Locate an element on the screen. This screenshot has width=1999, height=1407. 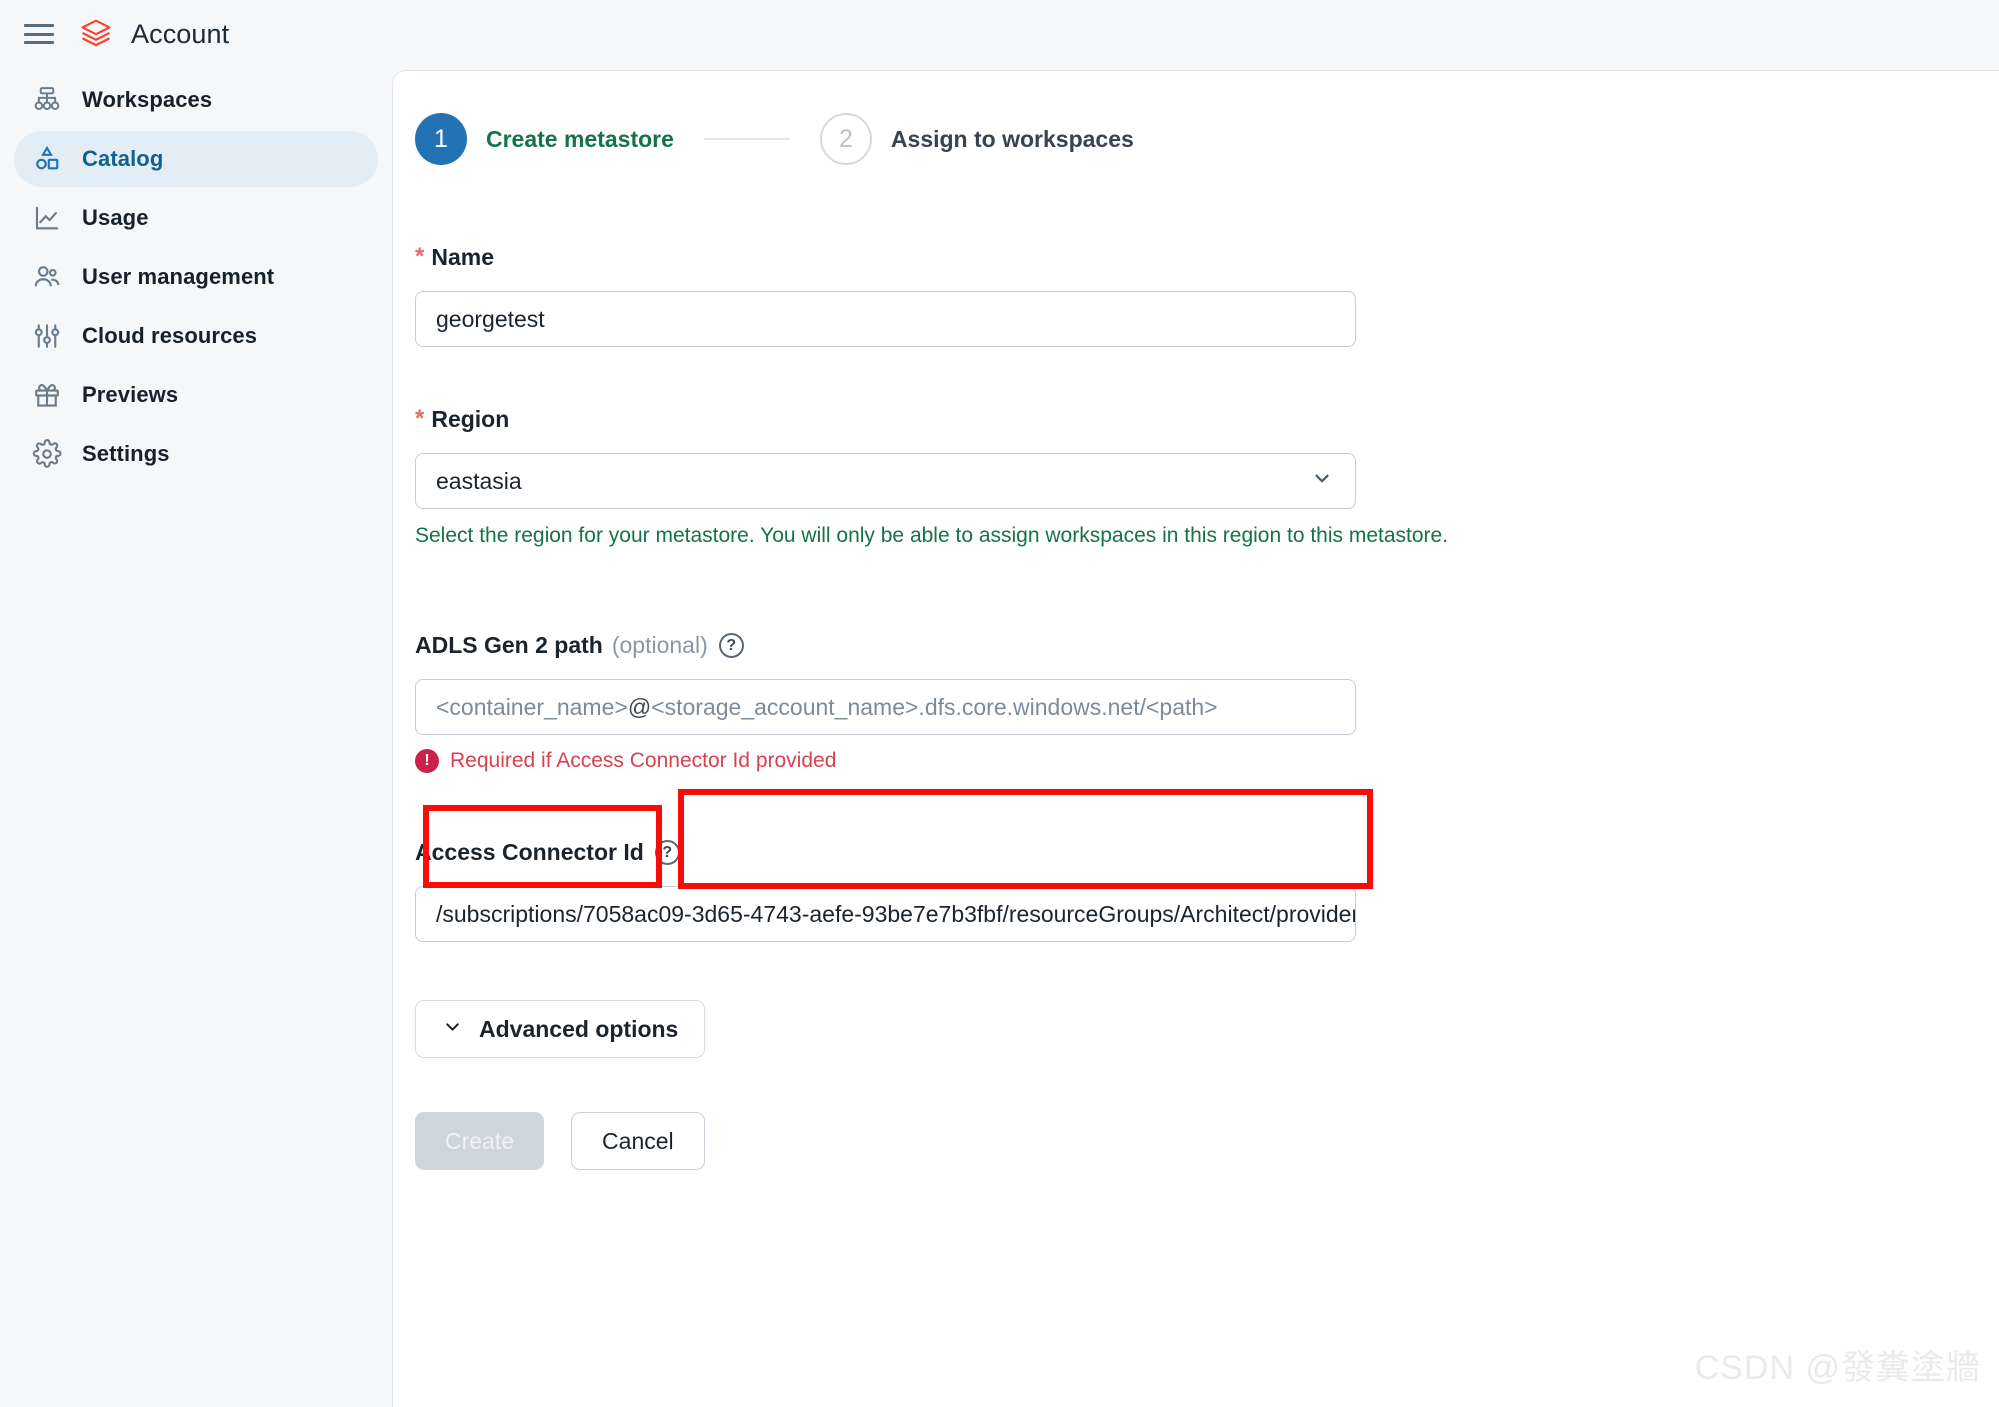
sidebar-item-label: Usage is located at coordinates (115, 217).